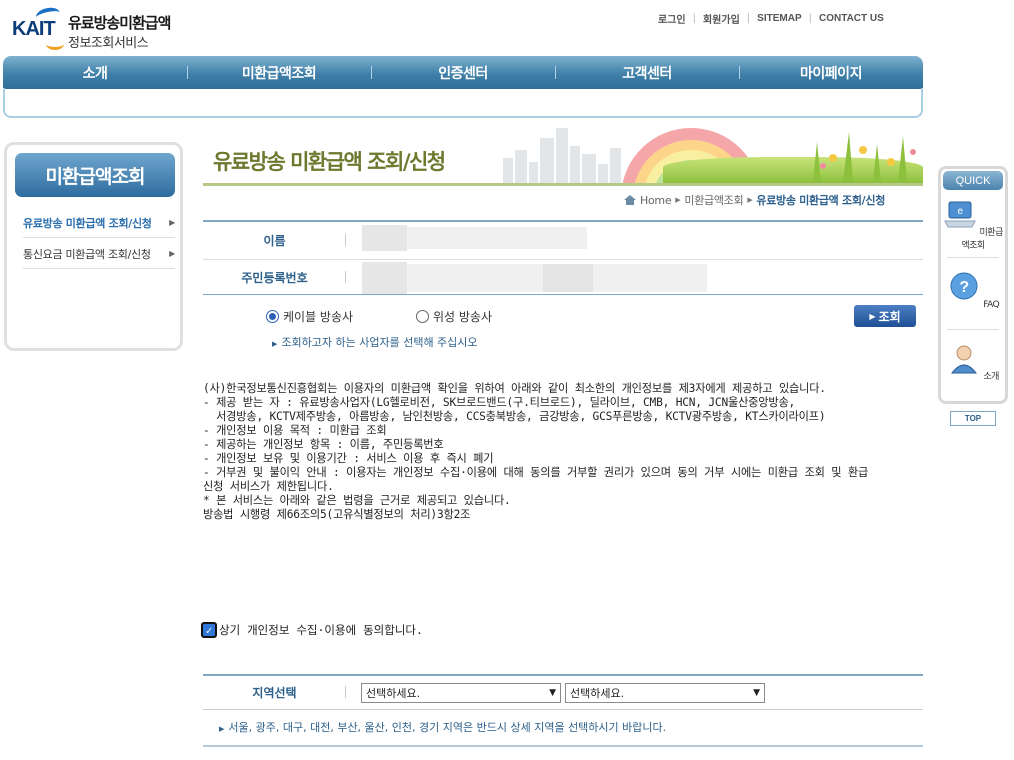 This screenshot has height=760, width=1014. Describe the element at coordinates (851, 18) in the screenshot. I see `contact-link: CONTACT US` at that location.